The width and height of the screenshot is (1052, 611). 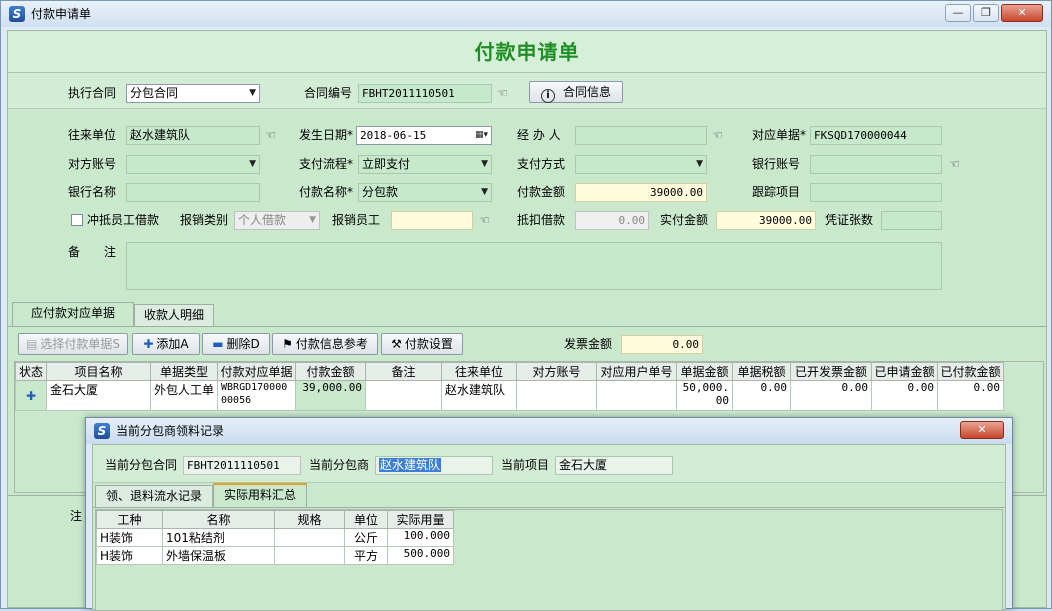 I want to click on pay-amount-field: 39000.00, so click(x=641, y=192).